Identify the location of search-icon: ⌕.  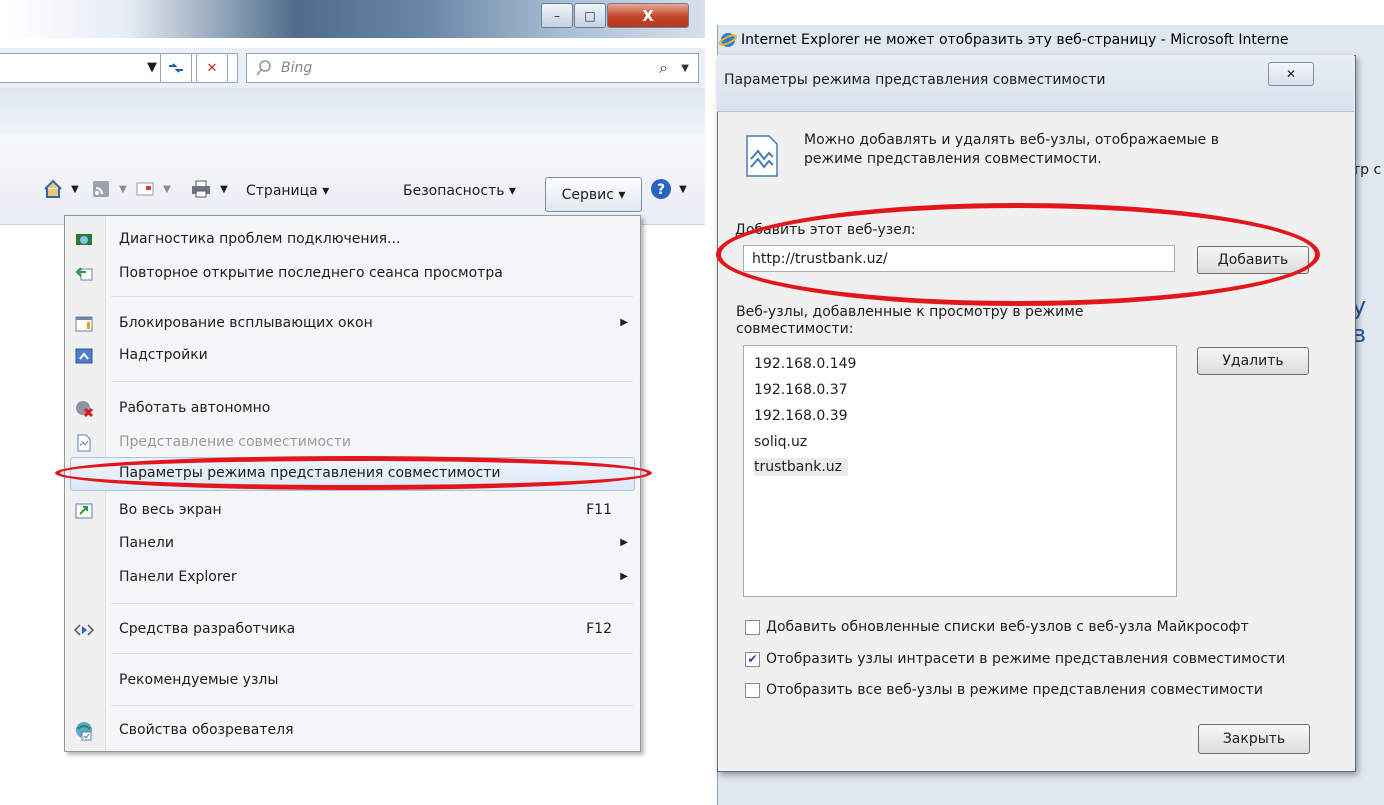
(663, 68).